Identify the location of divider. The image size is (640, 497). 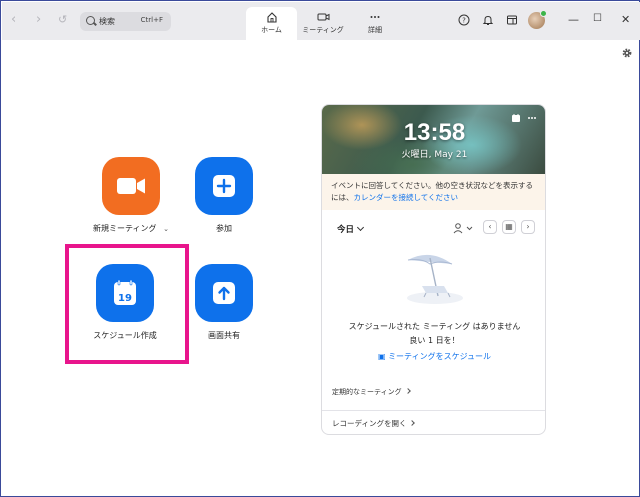
(433, 410).